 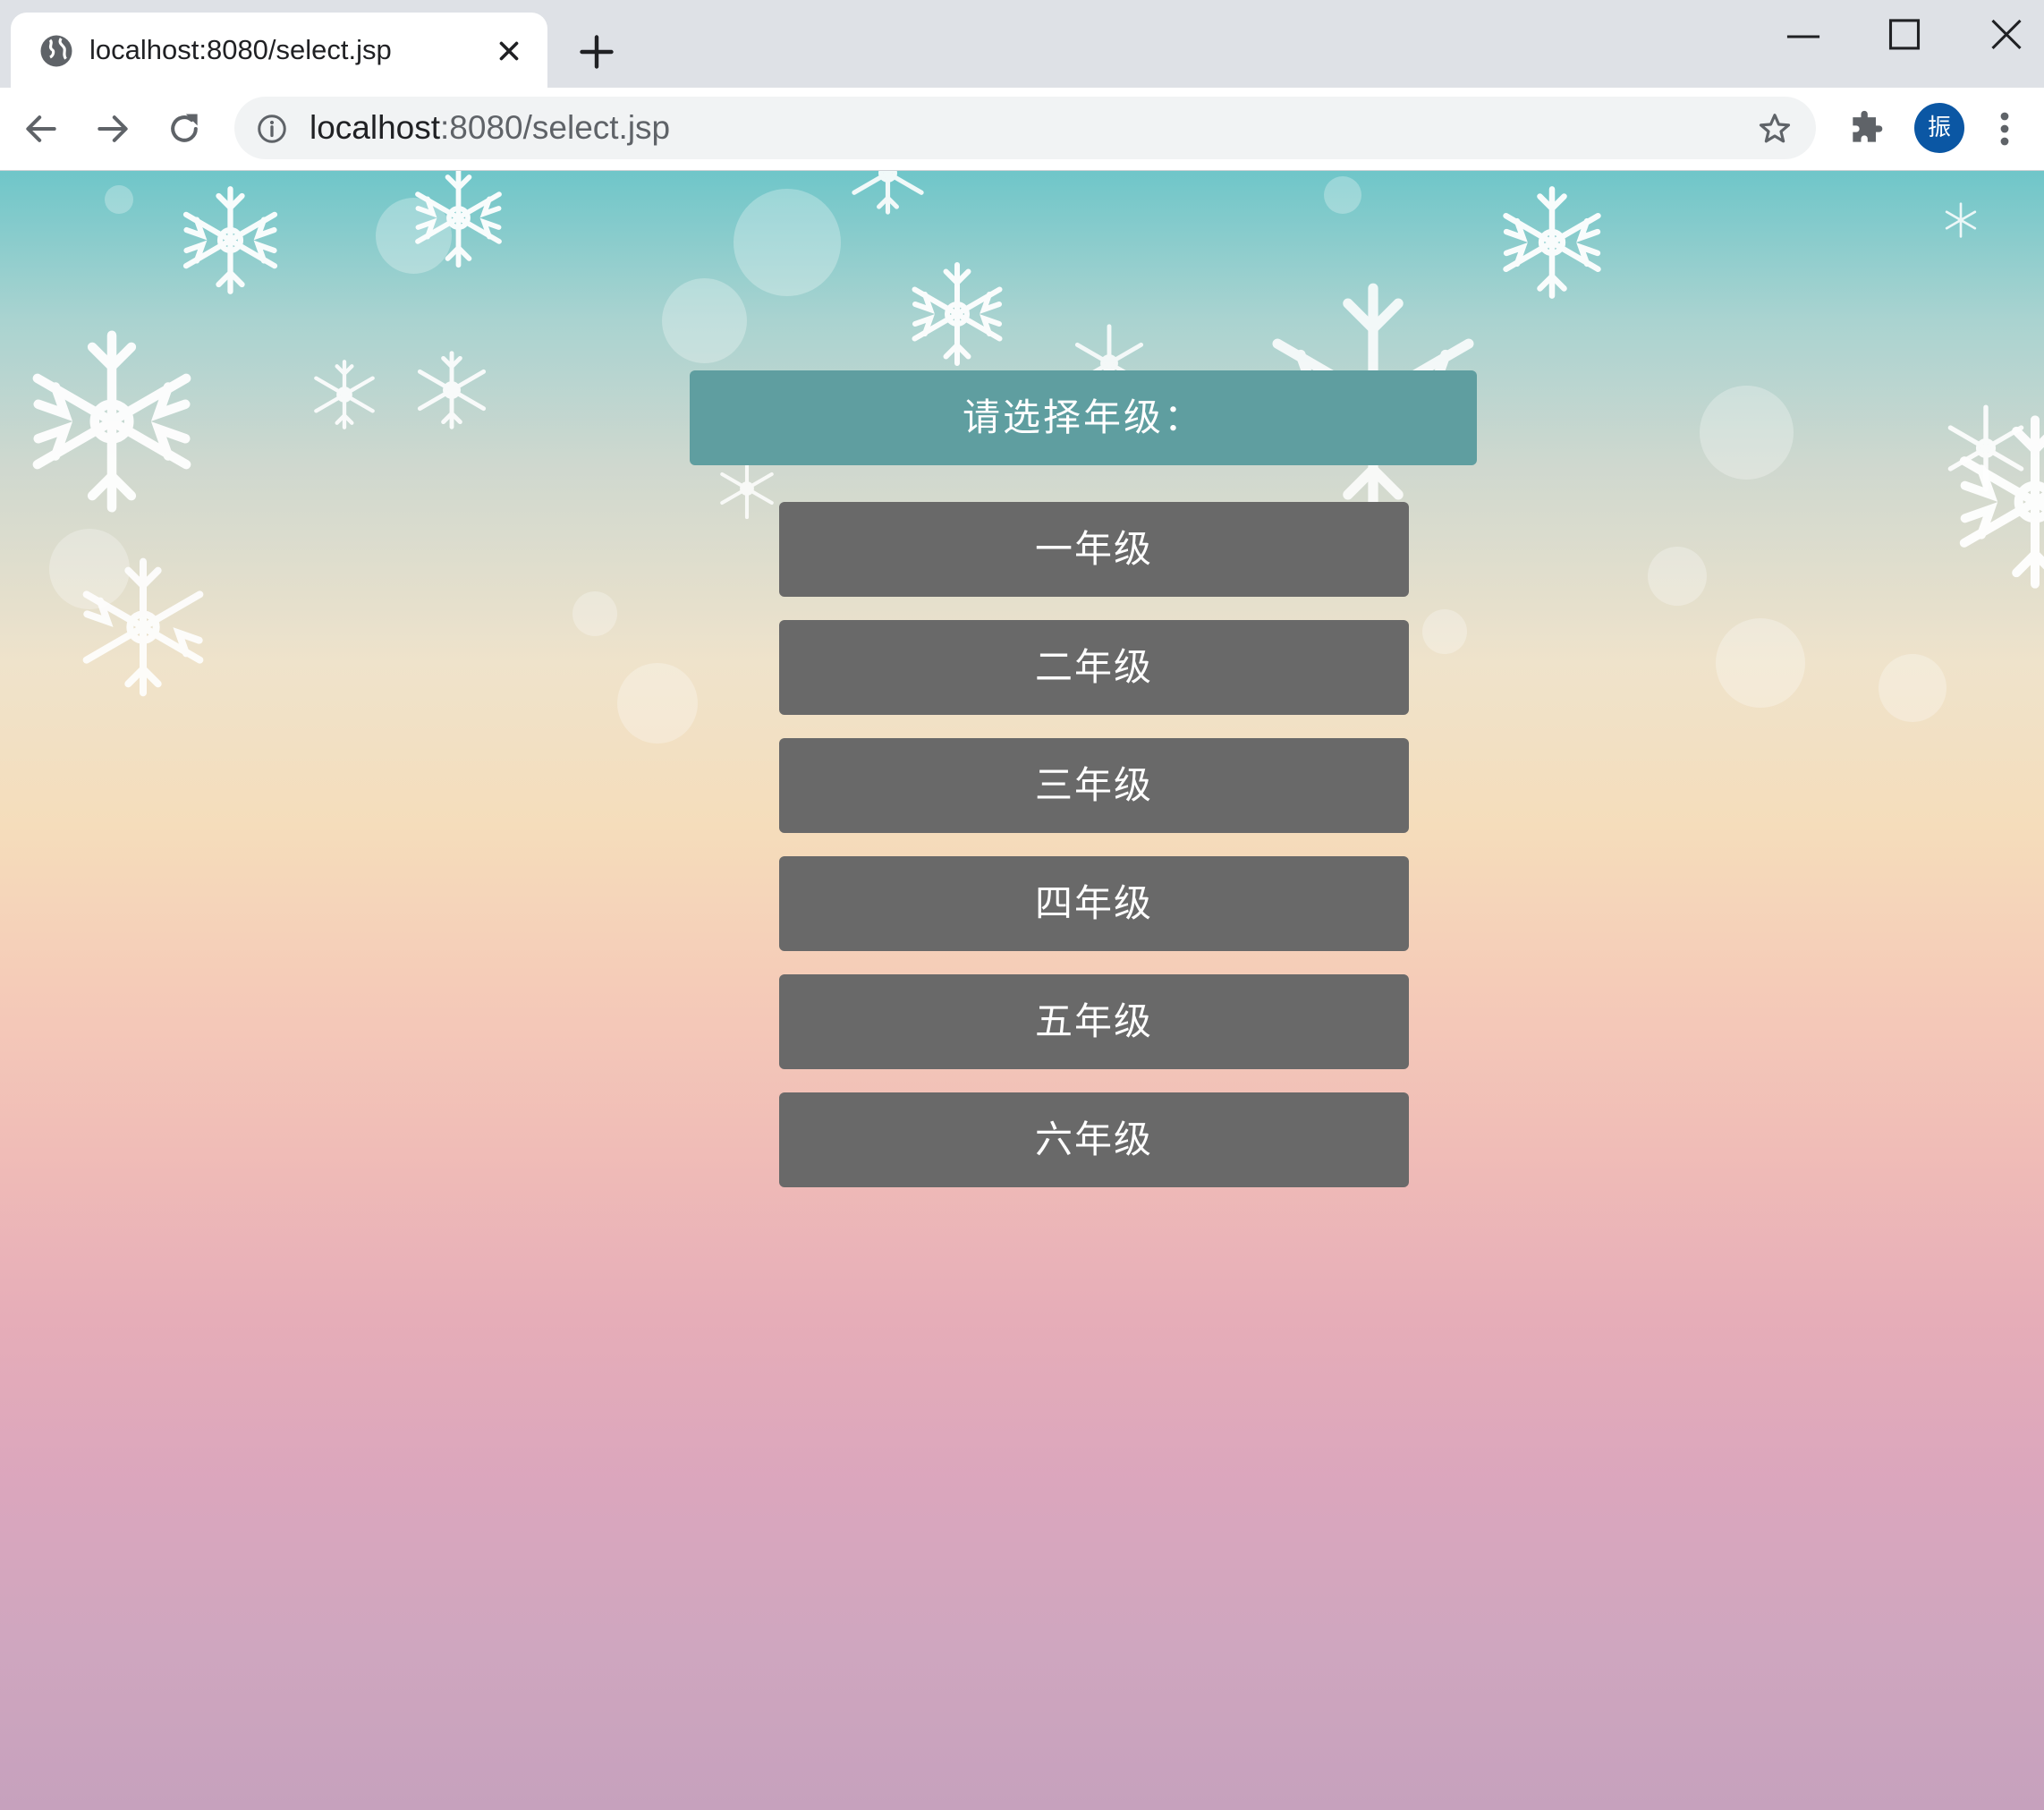 What do you see at coordinates (112, 129) in the screenshot?
I see `forward-arrow-icon` at bounding box center [112, 129].